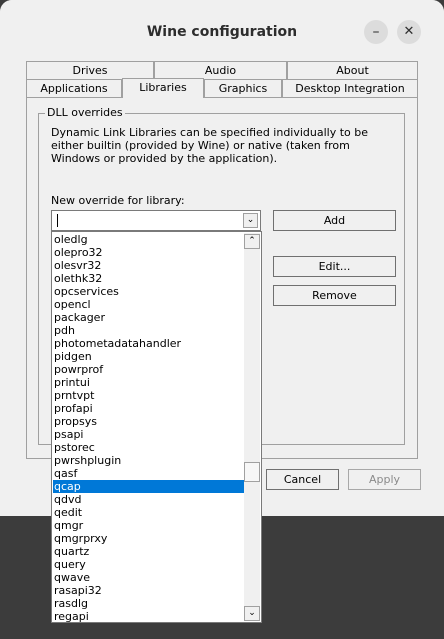 This screenshot has height=639, width=444. I want to click on text-caret, so click(57, 220).